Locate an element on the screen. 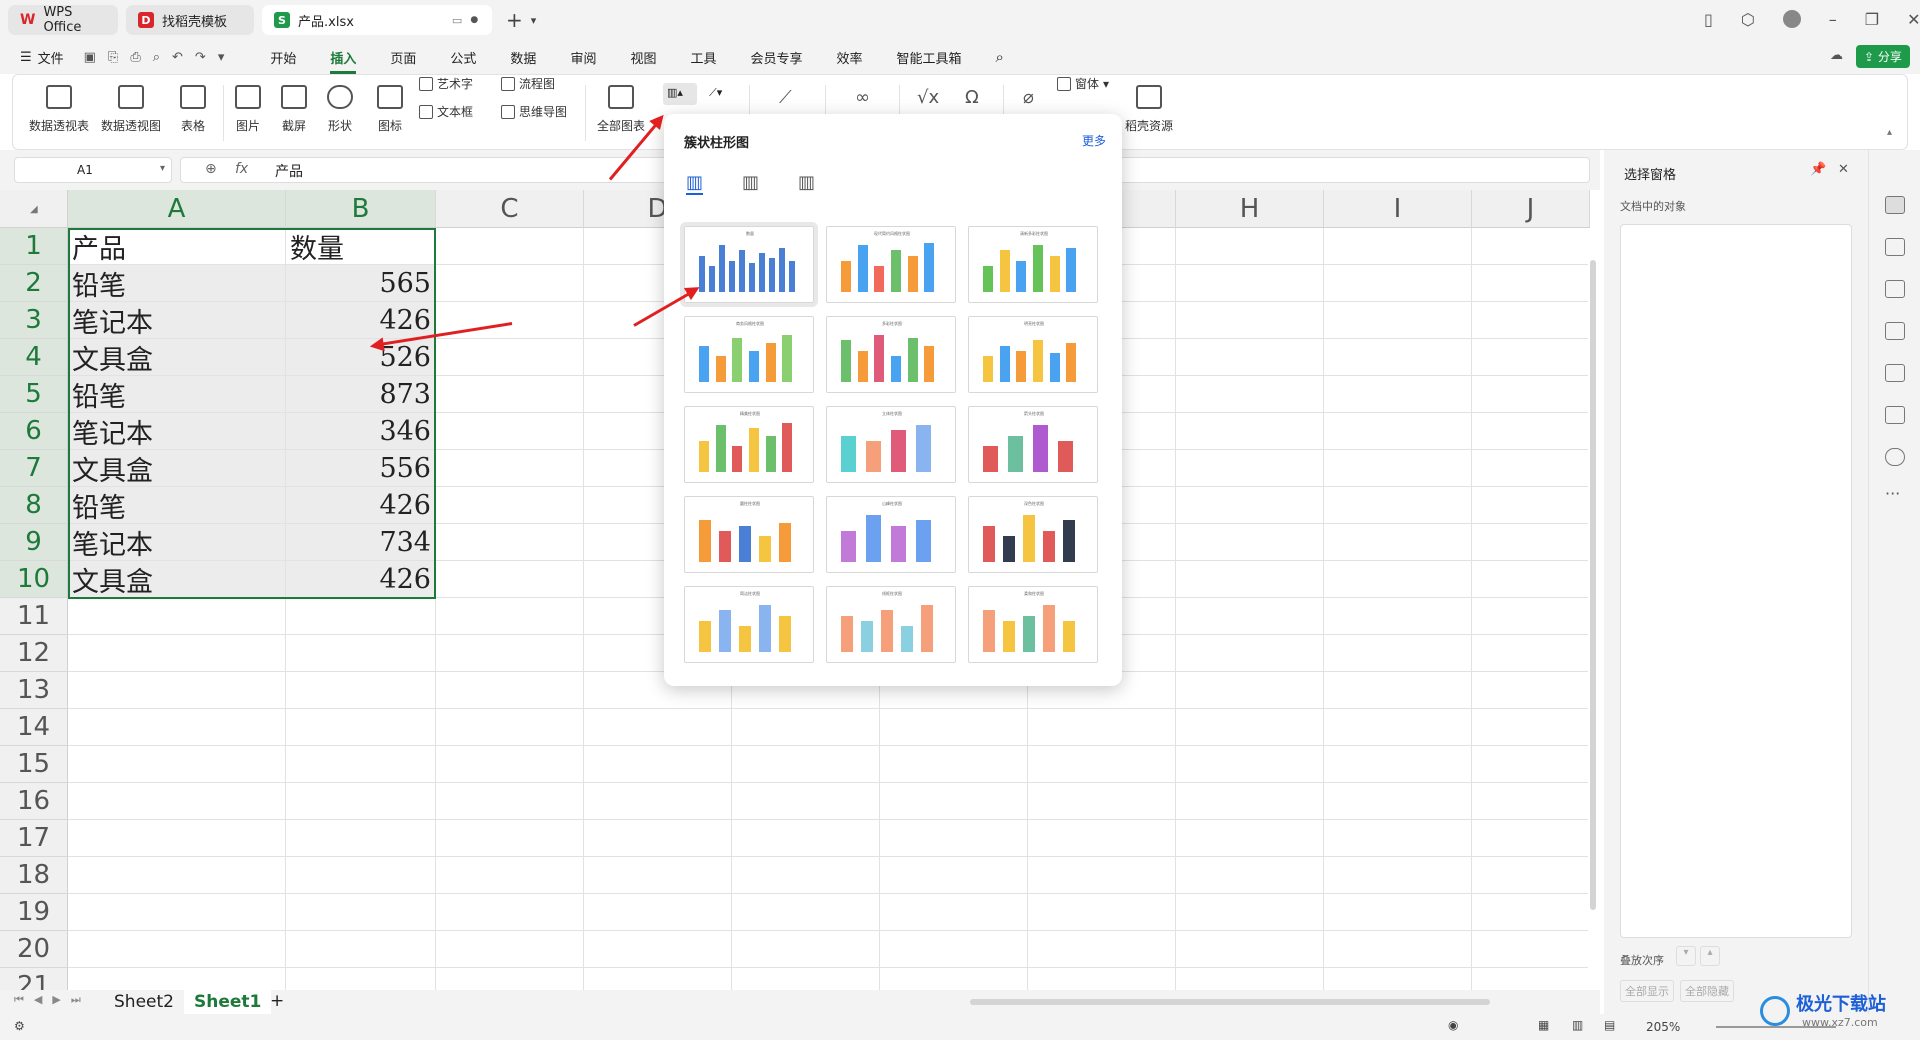 Image resolution: width=1920 pixels, height=1040 pixels. filter-icon is located at coordinates (1895, 247).